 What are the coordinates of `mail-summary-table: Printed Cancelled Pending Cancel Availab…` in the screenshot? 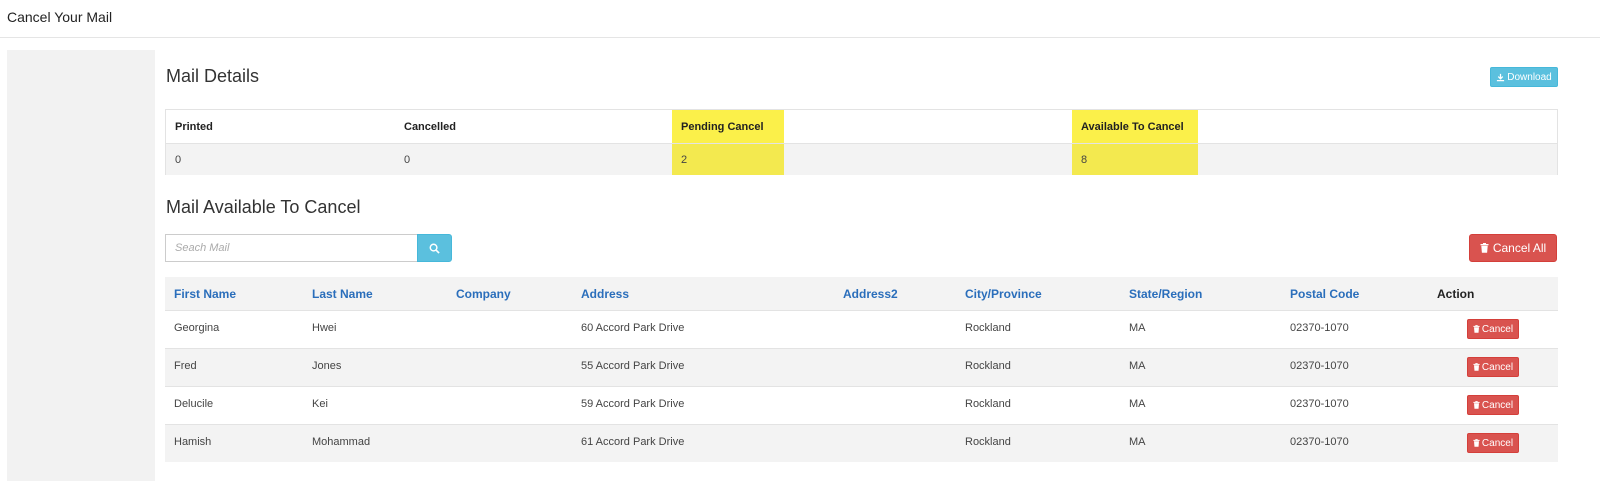 It's located at (861, 142).